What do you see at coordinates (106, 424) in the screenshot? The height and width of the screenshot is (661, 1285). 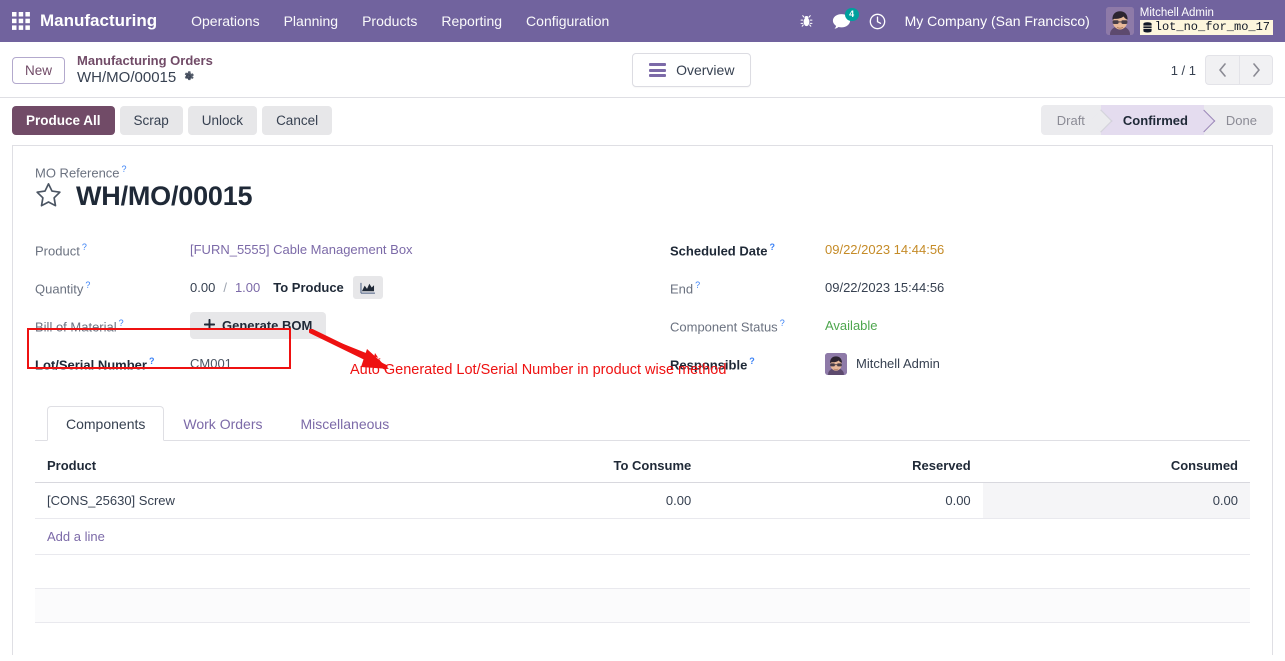 I see `tab-components: Components` at bounding box center [106, 424].